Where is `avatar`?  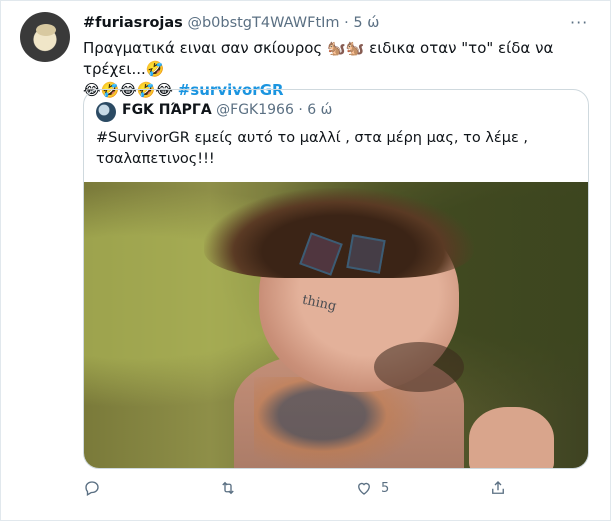 avatar is located at coordinates (45, 37).